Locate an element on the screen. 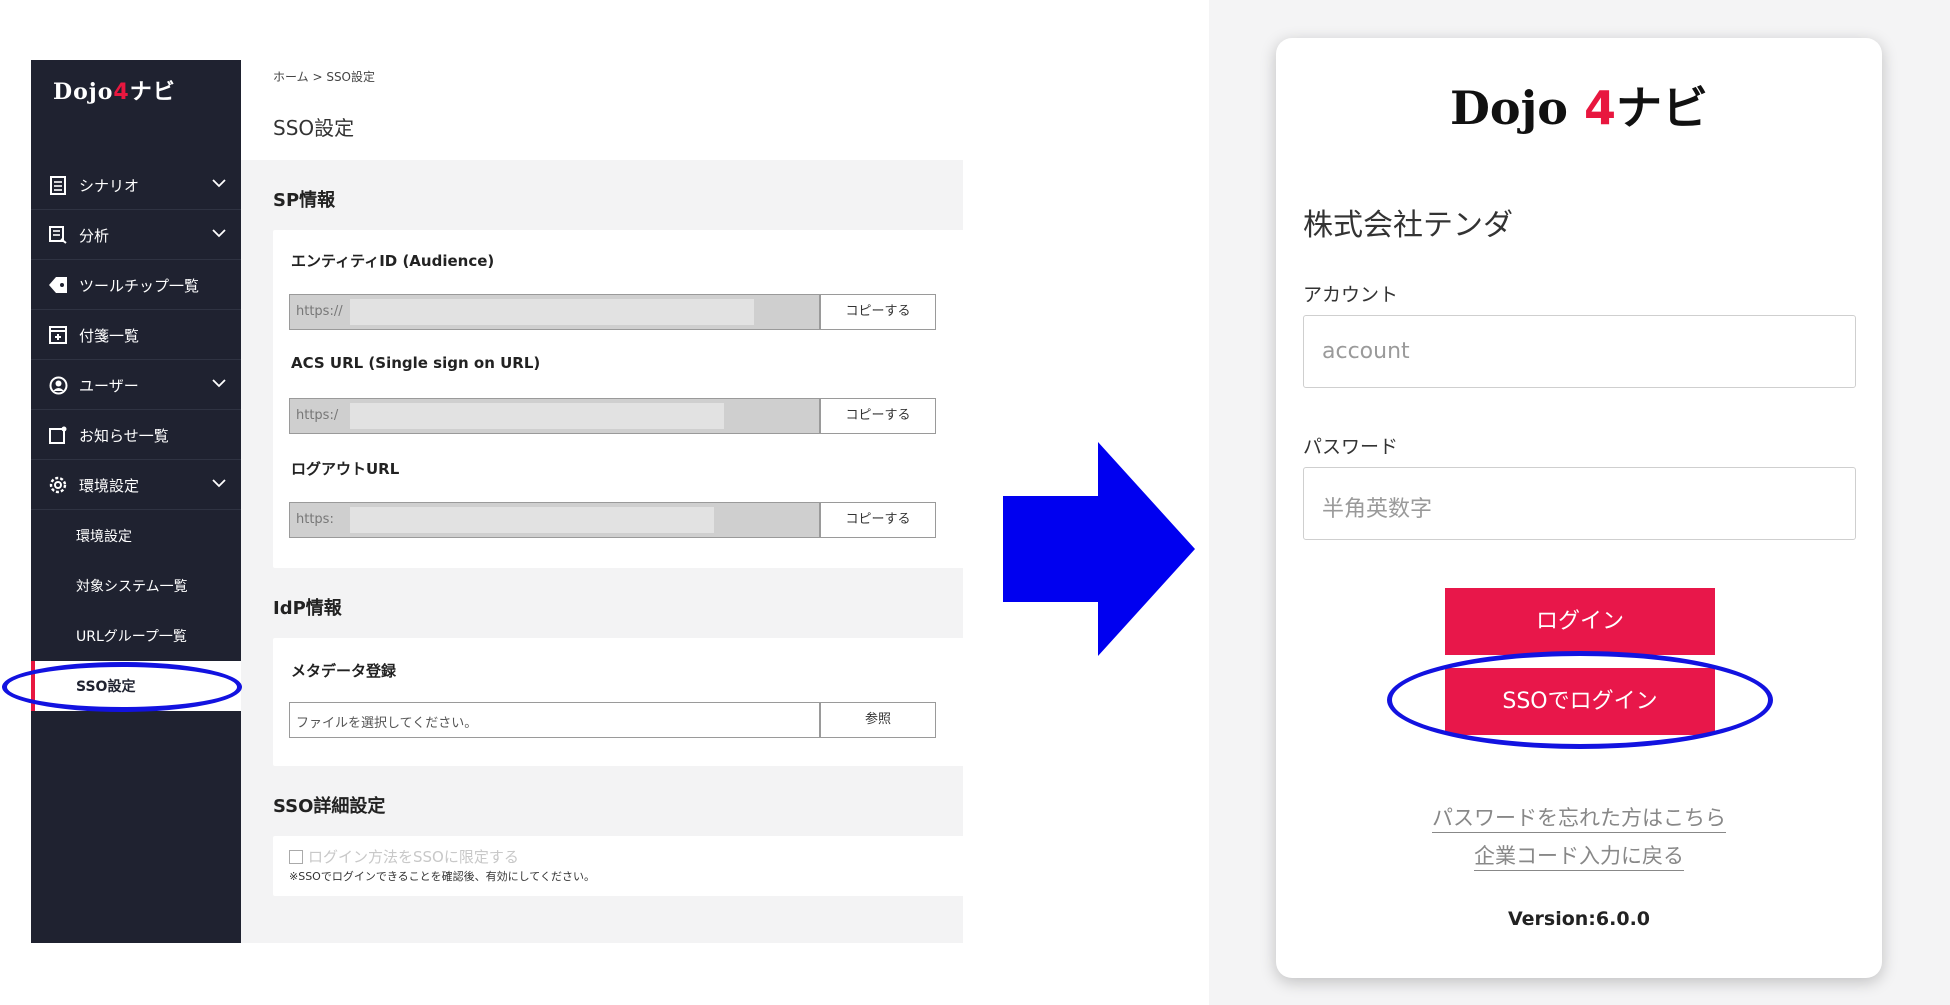 The height and width of the screenshot is (1005, 1950). sidebar-subitem-target-systems: 対象システム一覧 is located at coordinates (136, 586).